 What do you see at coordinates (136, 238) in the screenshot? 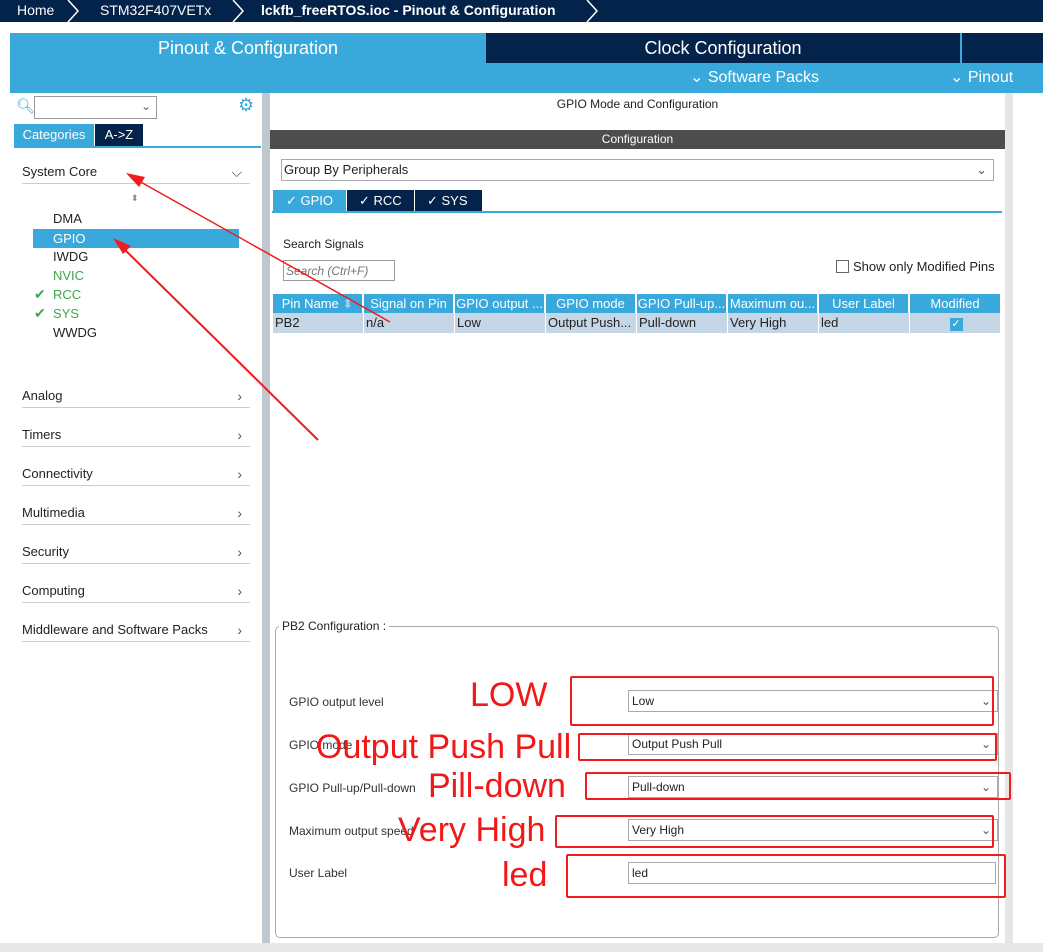
I see `item-gpio: GPIO` at bounding box center [136, 238].